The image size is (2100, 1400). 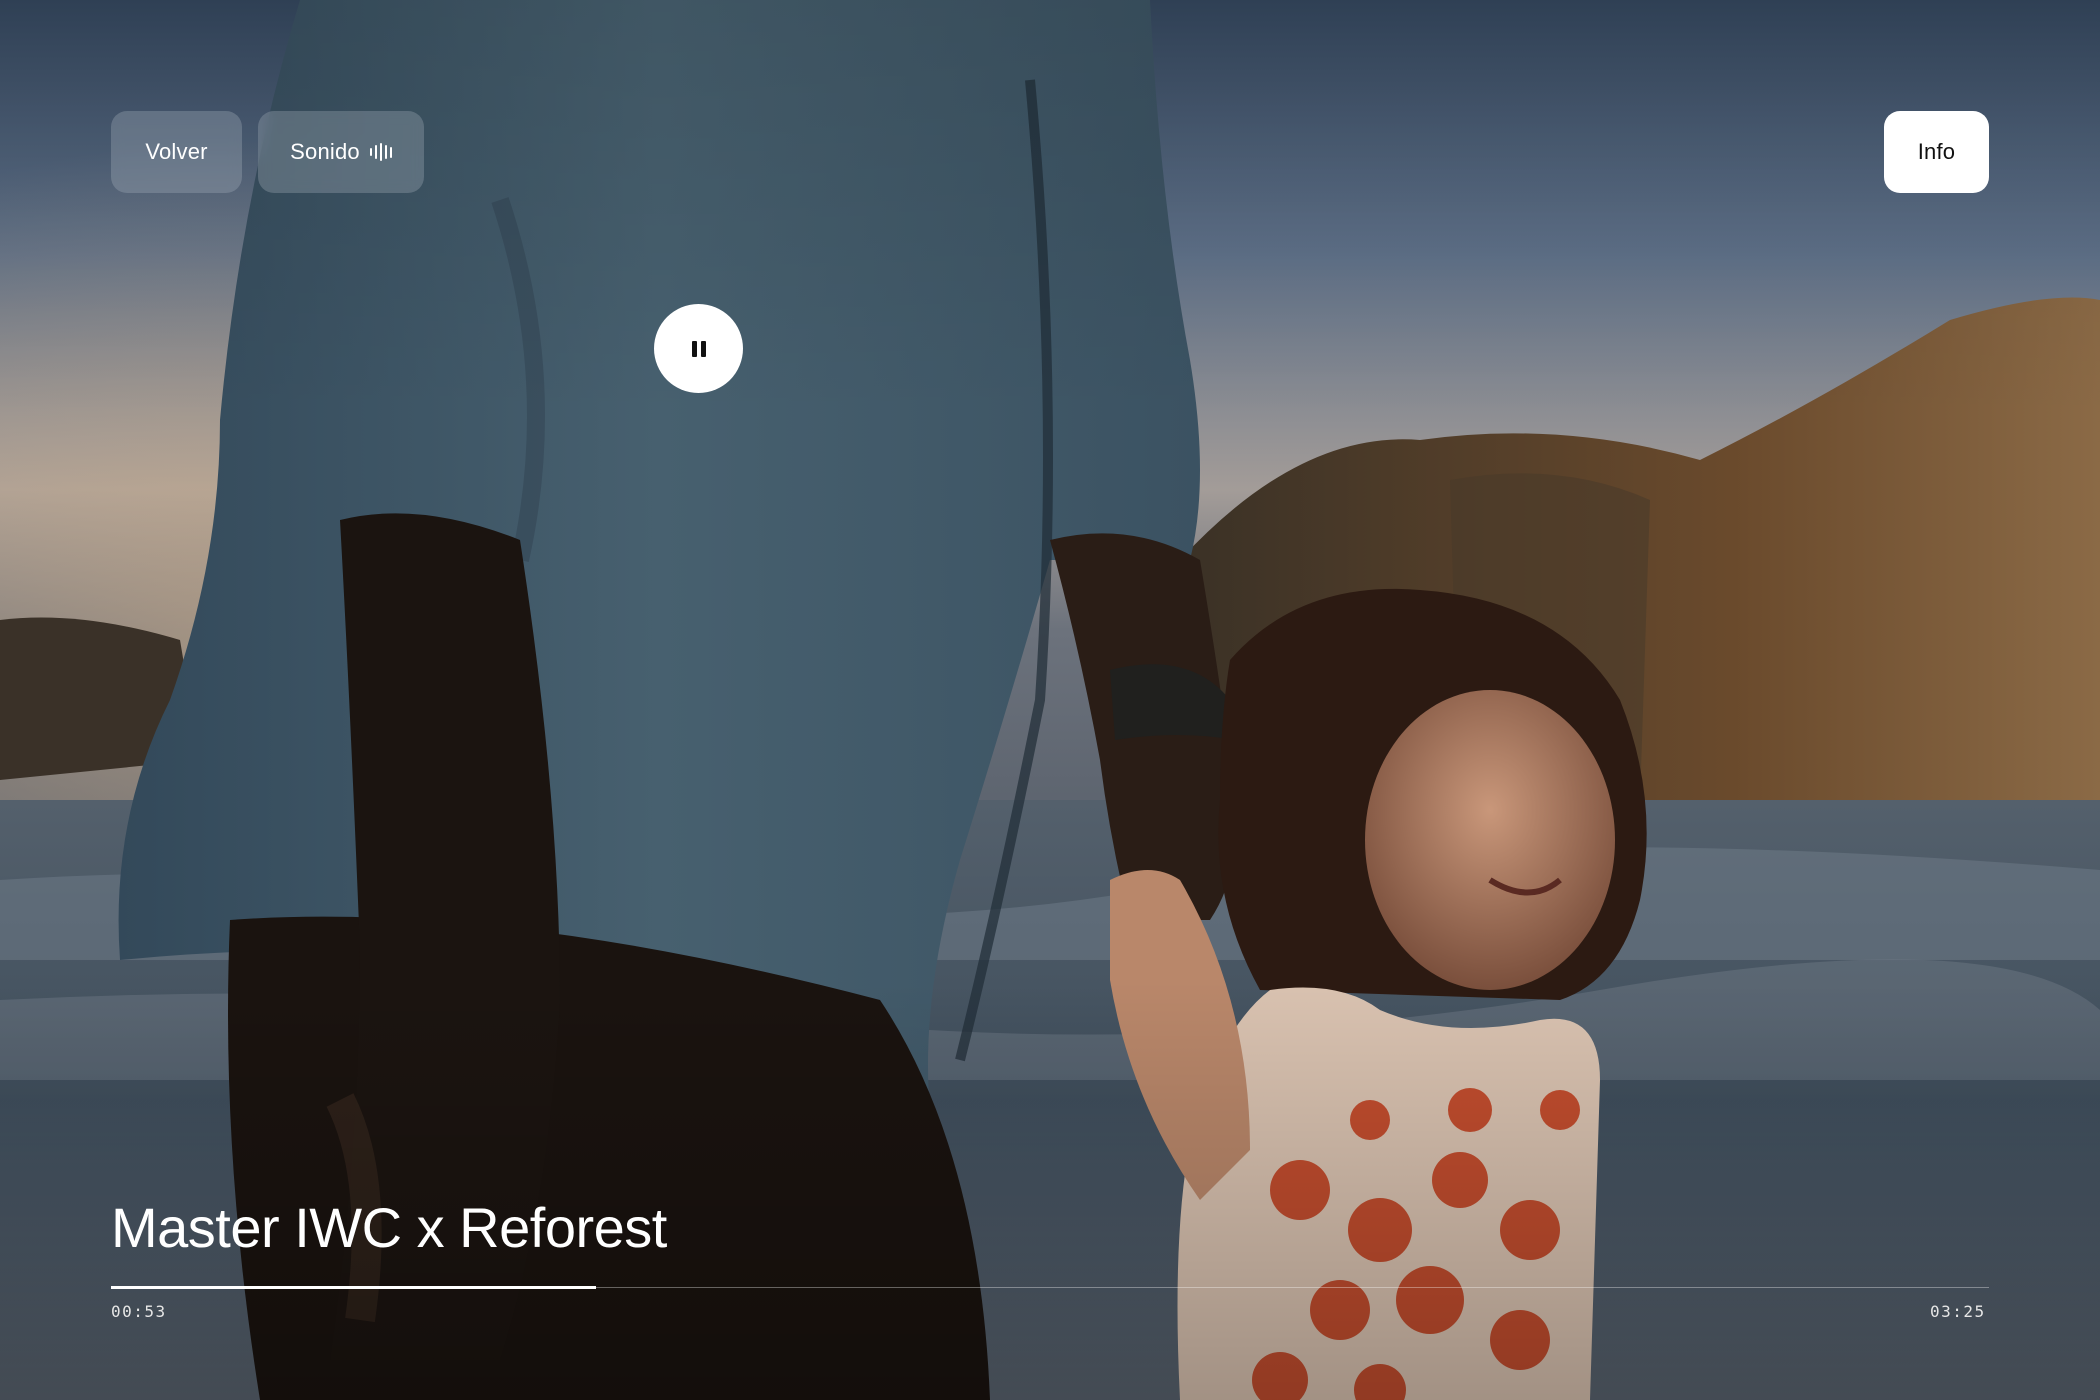 What do you see at coordinates (389, 1227) in the screenshot?
I see `video-title: Master IWC x Reforest` at bounding box center [389, 1227].